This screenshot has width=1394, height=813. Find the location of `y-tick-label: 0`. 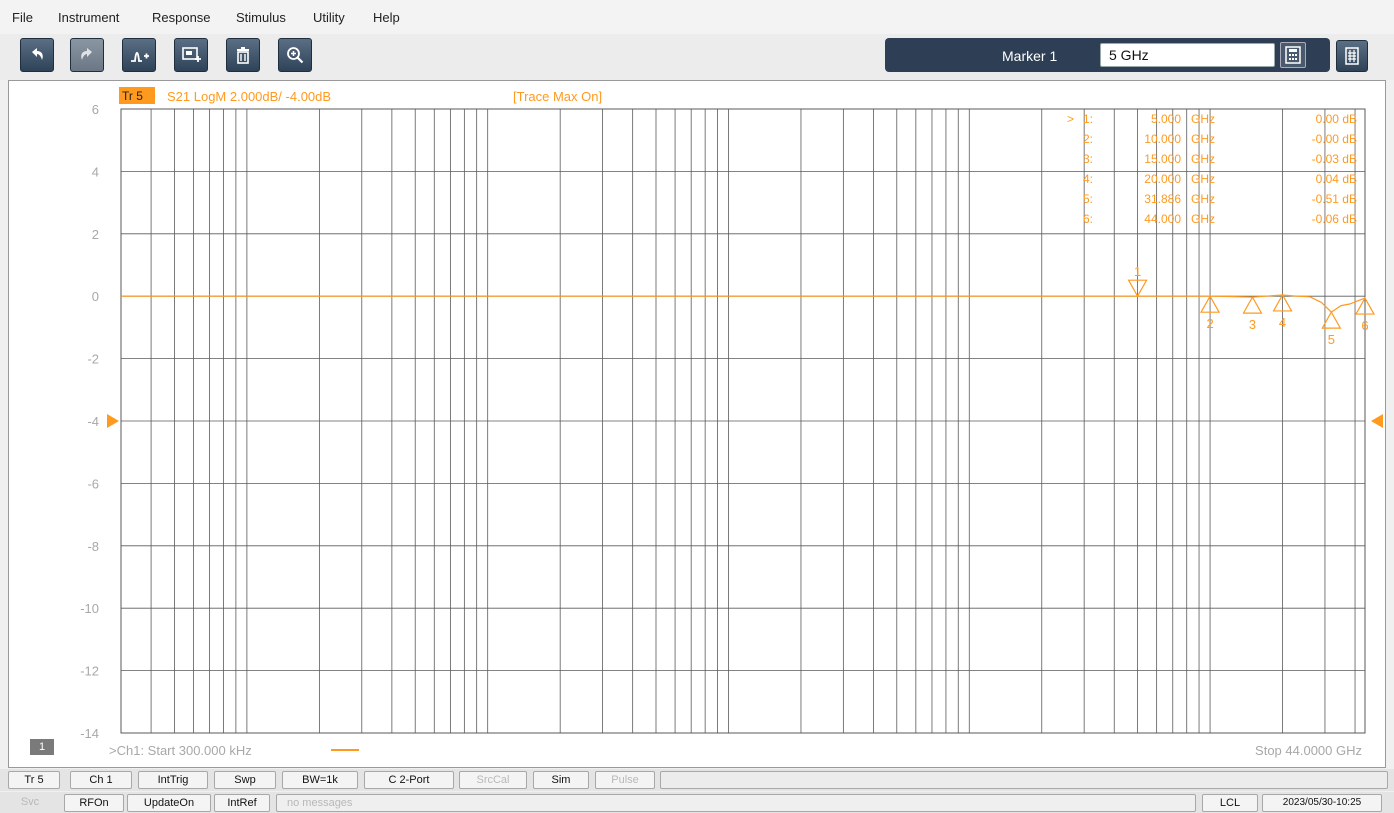

y-tick-label: 0 is located at coordinates (95, 296).